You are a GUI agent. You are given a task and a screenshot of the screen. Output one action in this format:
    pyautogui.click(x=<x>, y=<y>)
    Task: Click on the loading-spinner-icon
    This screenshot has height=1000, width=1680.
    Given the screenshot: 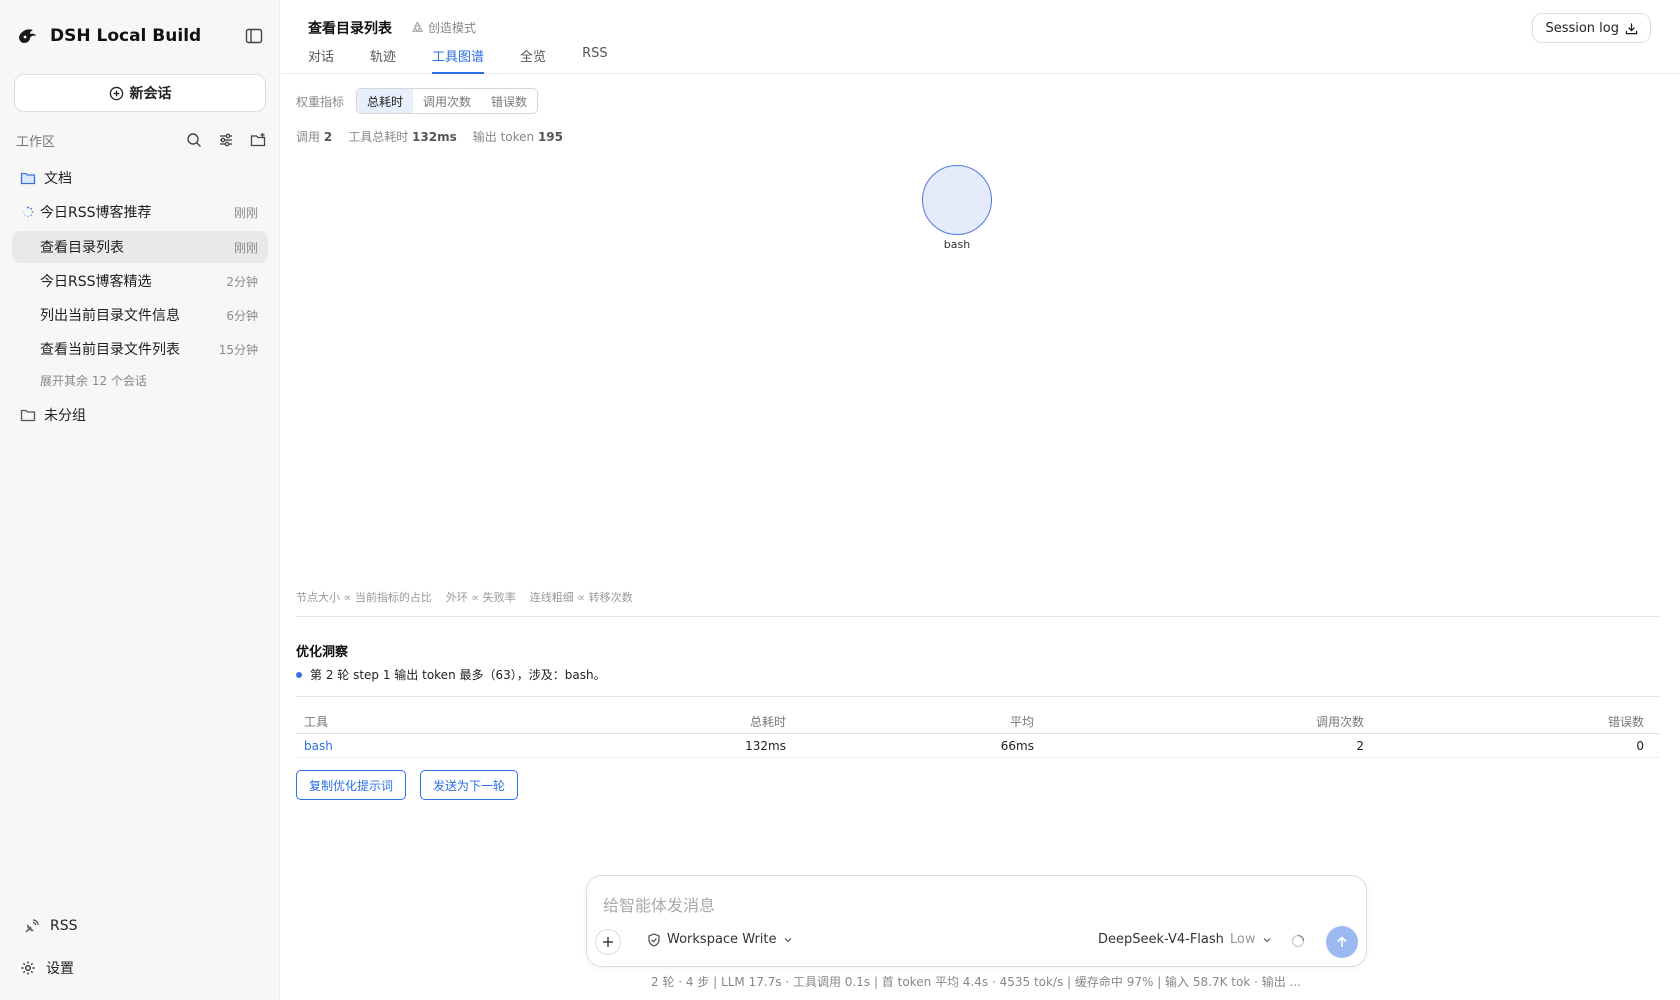 What is the action you would take?
    pyautogui.click(x=28, y=212)
    